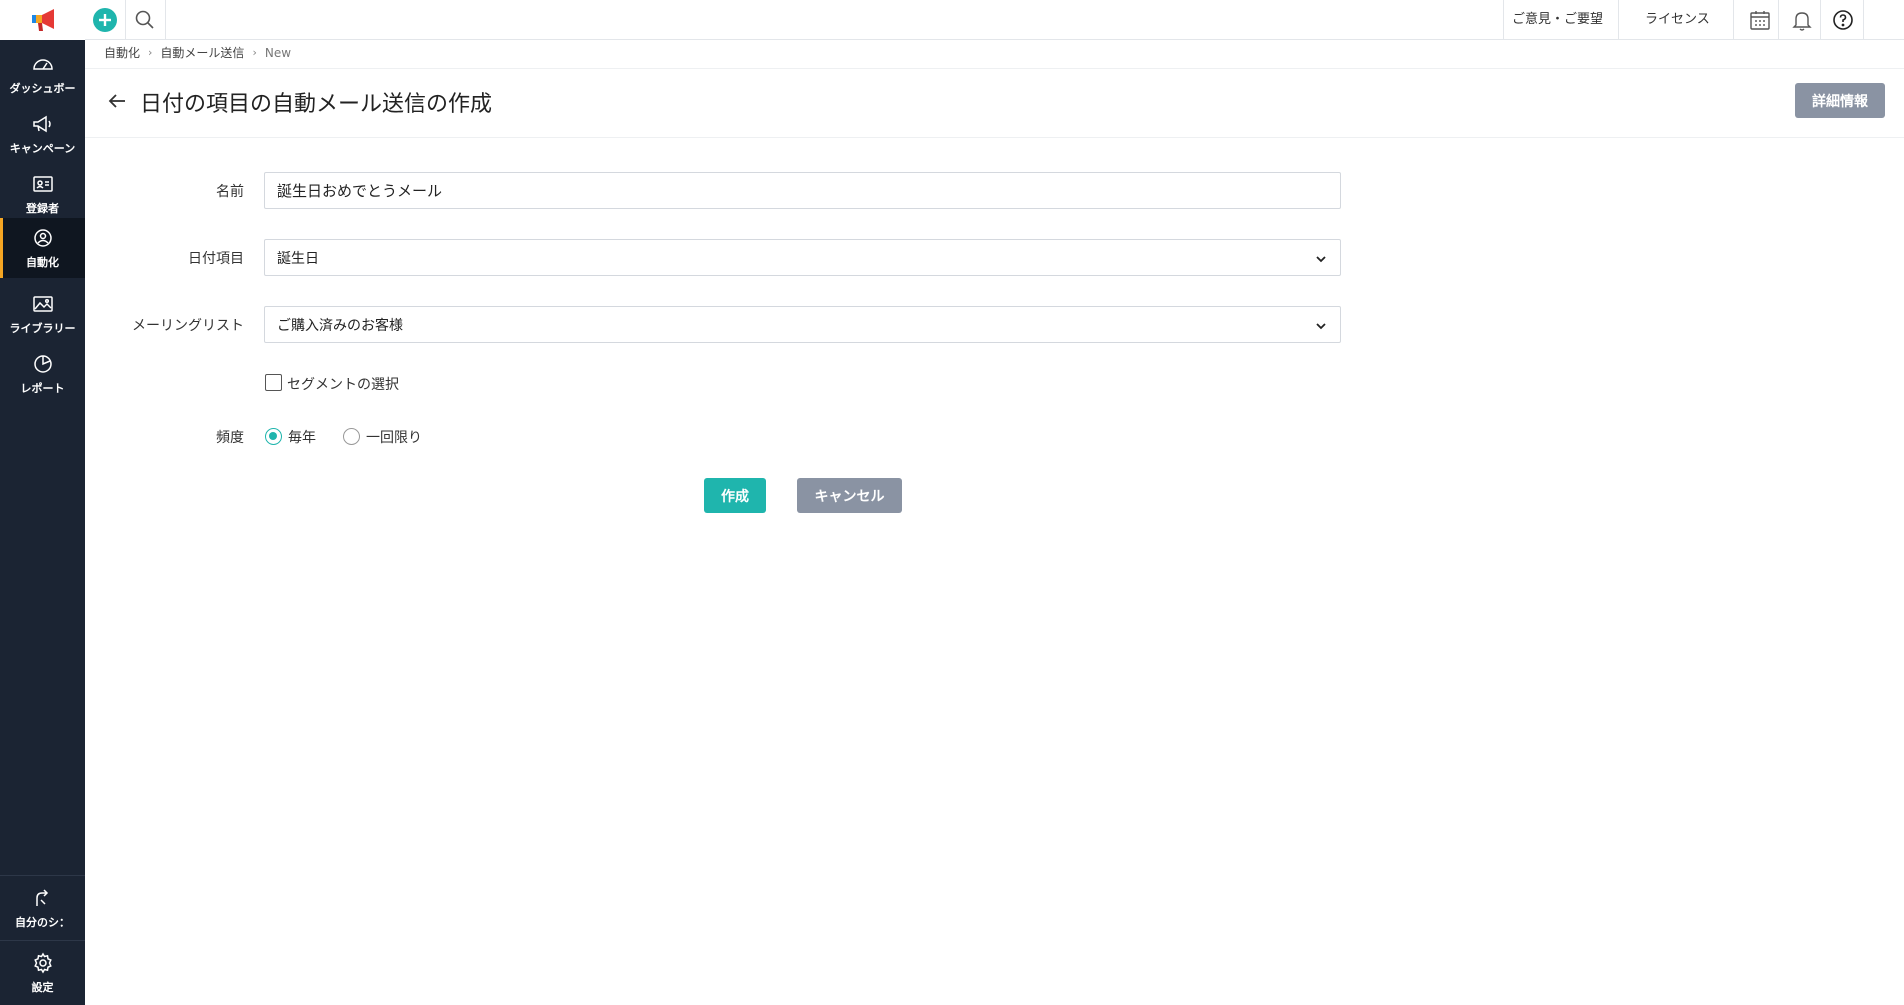 Image resolution: width=1904 pixels, height=1005 pixels. I want to click on top-bar: ご意見・ご要望 ライセンス, so click(994, 20).